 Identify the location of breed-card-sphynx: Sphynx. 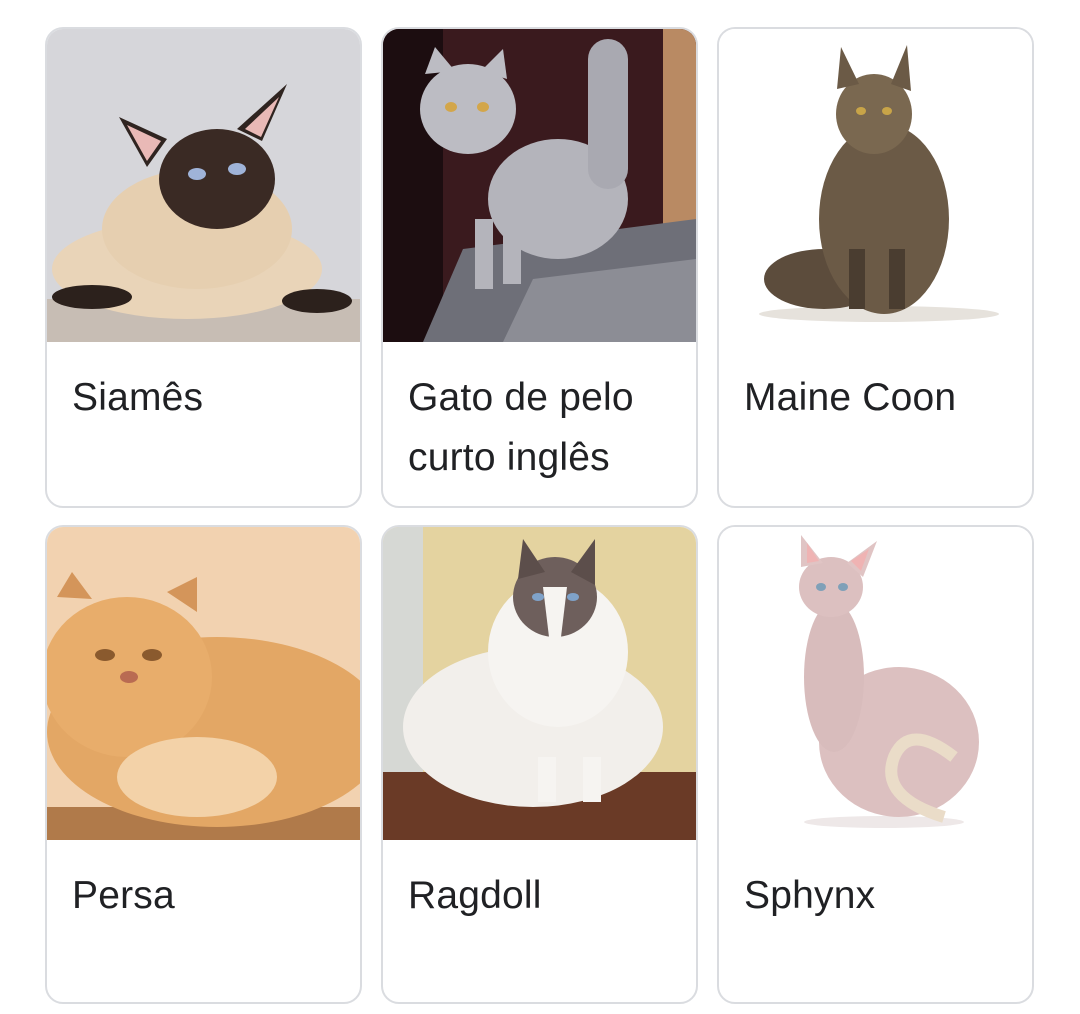
(875, 764).